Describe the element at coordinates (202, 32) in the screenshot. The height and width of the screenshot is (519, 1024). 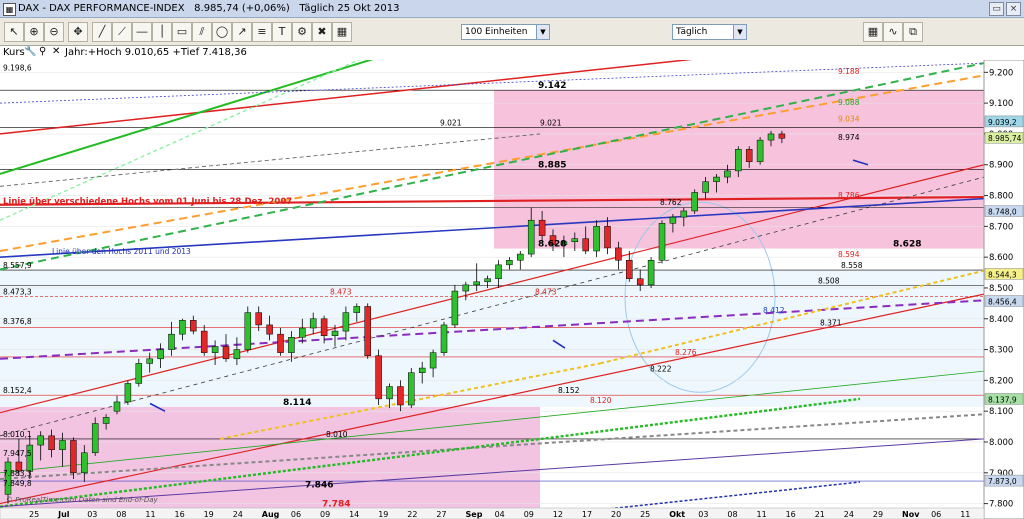
I see `channel-tool-icon: ⫽` at that location.